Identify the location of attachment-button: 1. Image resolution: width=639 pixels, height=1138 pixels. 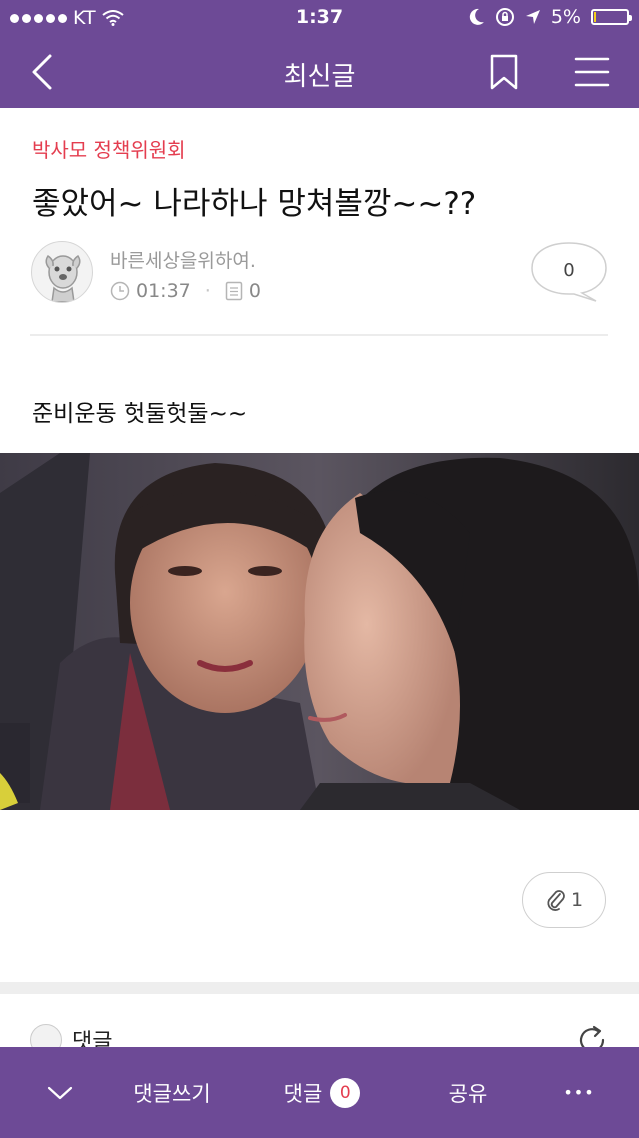
(564, 900).